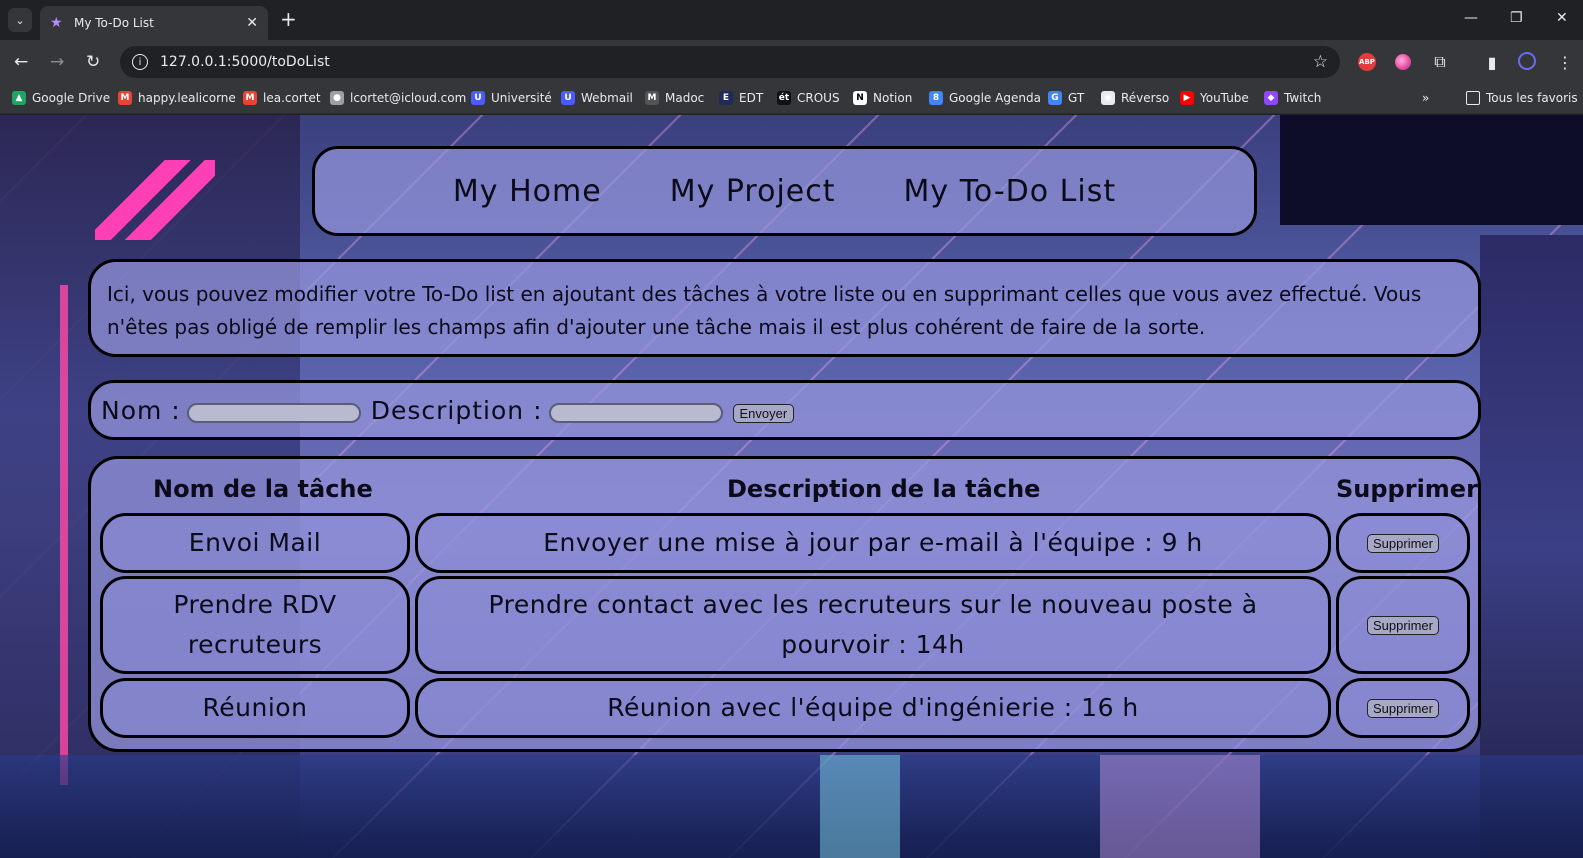 The height and width of the screenshot is (858, 1583). I want to click on google-agenda-icon: 8, so click(936, 98).